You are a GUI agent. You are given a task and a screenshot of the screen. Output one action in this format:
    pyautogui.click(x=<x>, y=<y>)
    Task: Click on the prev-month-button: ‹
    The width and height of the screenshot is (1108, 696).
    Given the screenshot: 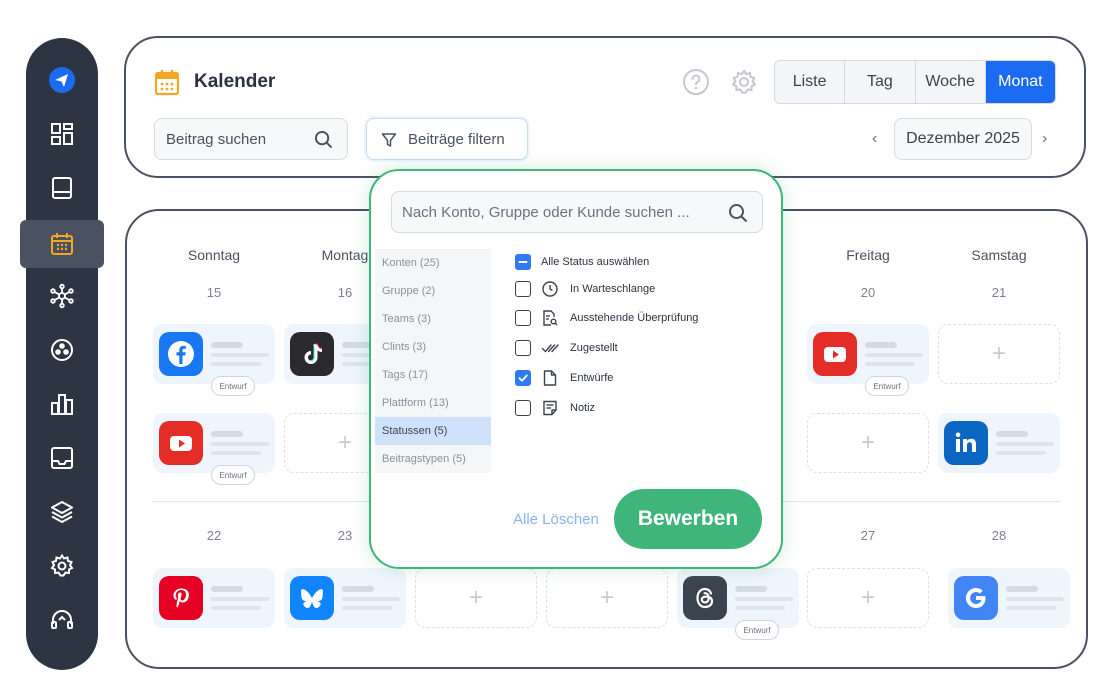 What is the action you would take?
    pyautogui.click(x=874, y=139)
    